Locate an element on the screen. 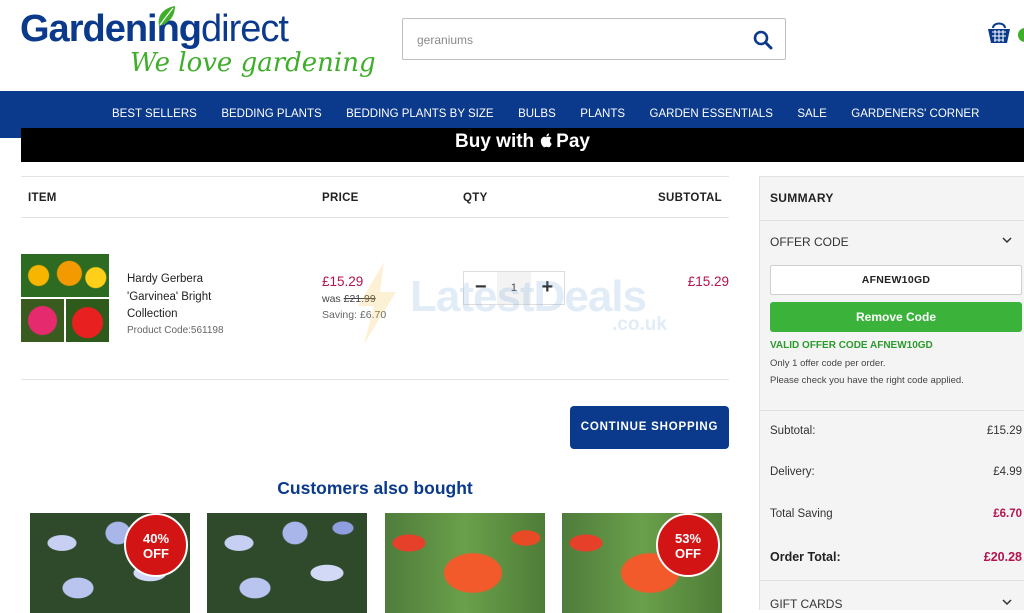  product-card: 40% OFF is located at coordinates (110, 563).